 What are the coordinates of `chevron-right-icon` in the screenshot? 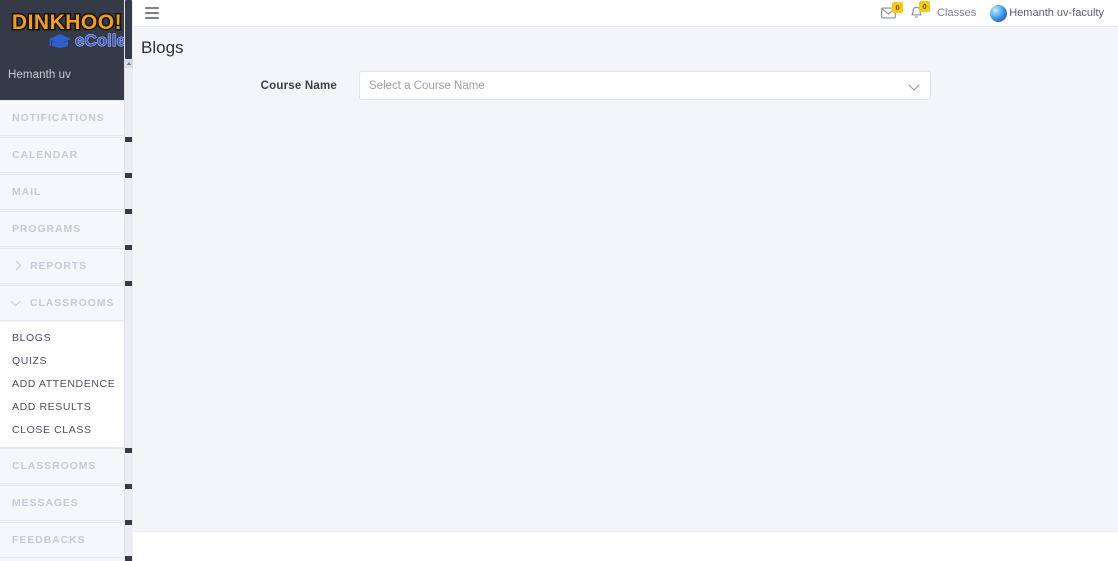 It's located at (17, 266).